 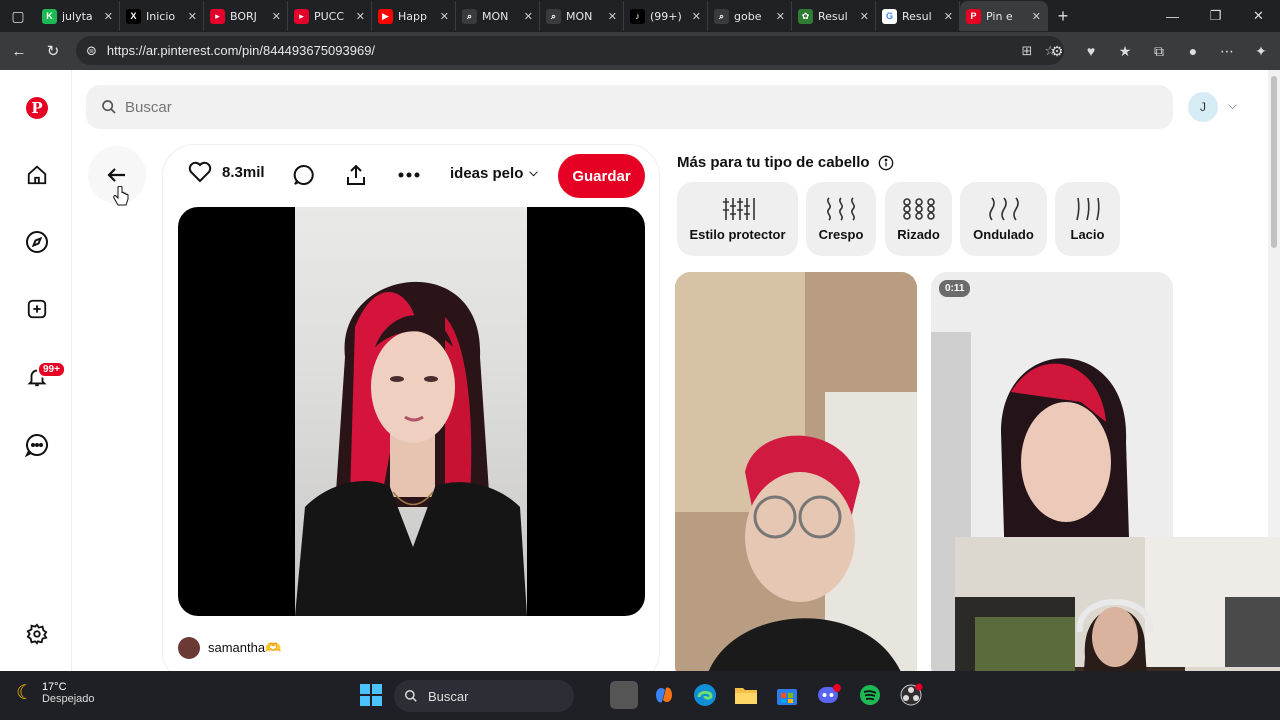 I want to click on chip-crespo: Crespo, so click(x=841, y=219).